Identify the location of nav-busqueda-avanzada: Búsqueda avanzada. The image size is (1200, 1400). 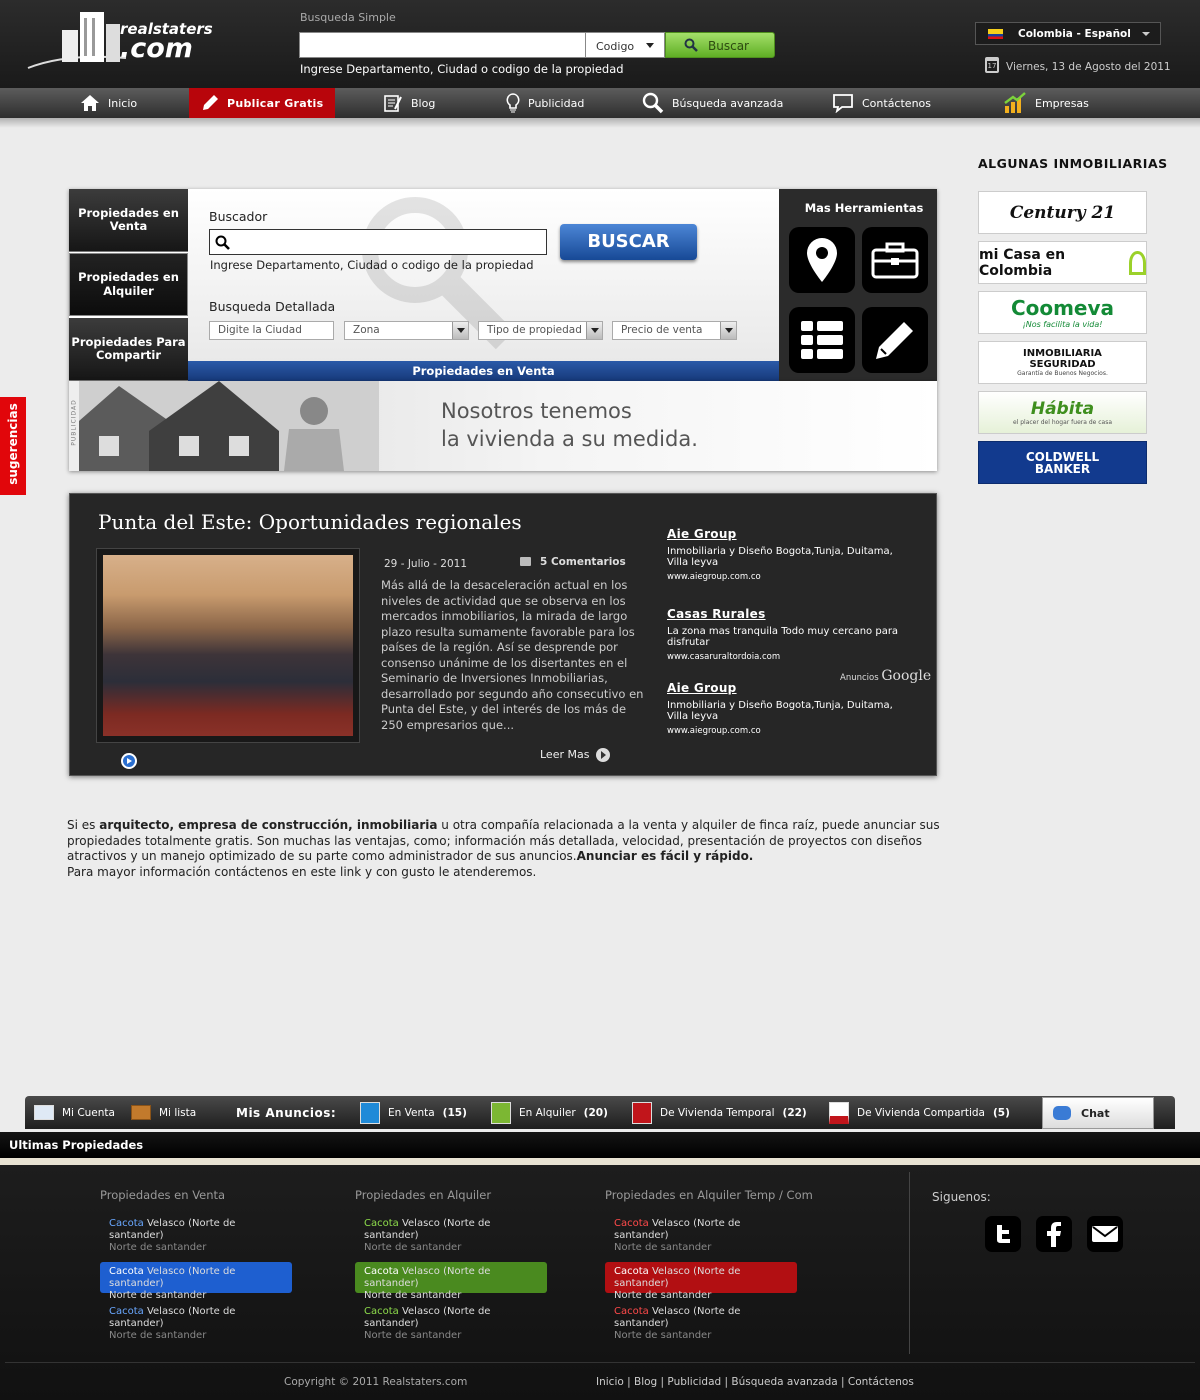
(712, 103).